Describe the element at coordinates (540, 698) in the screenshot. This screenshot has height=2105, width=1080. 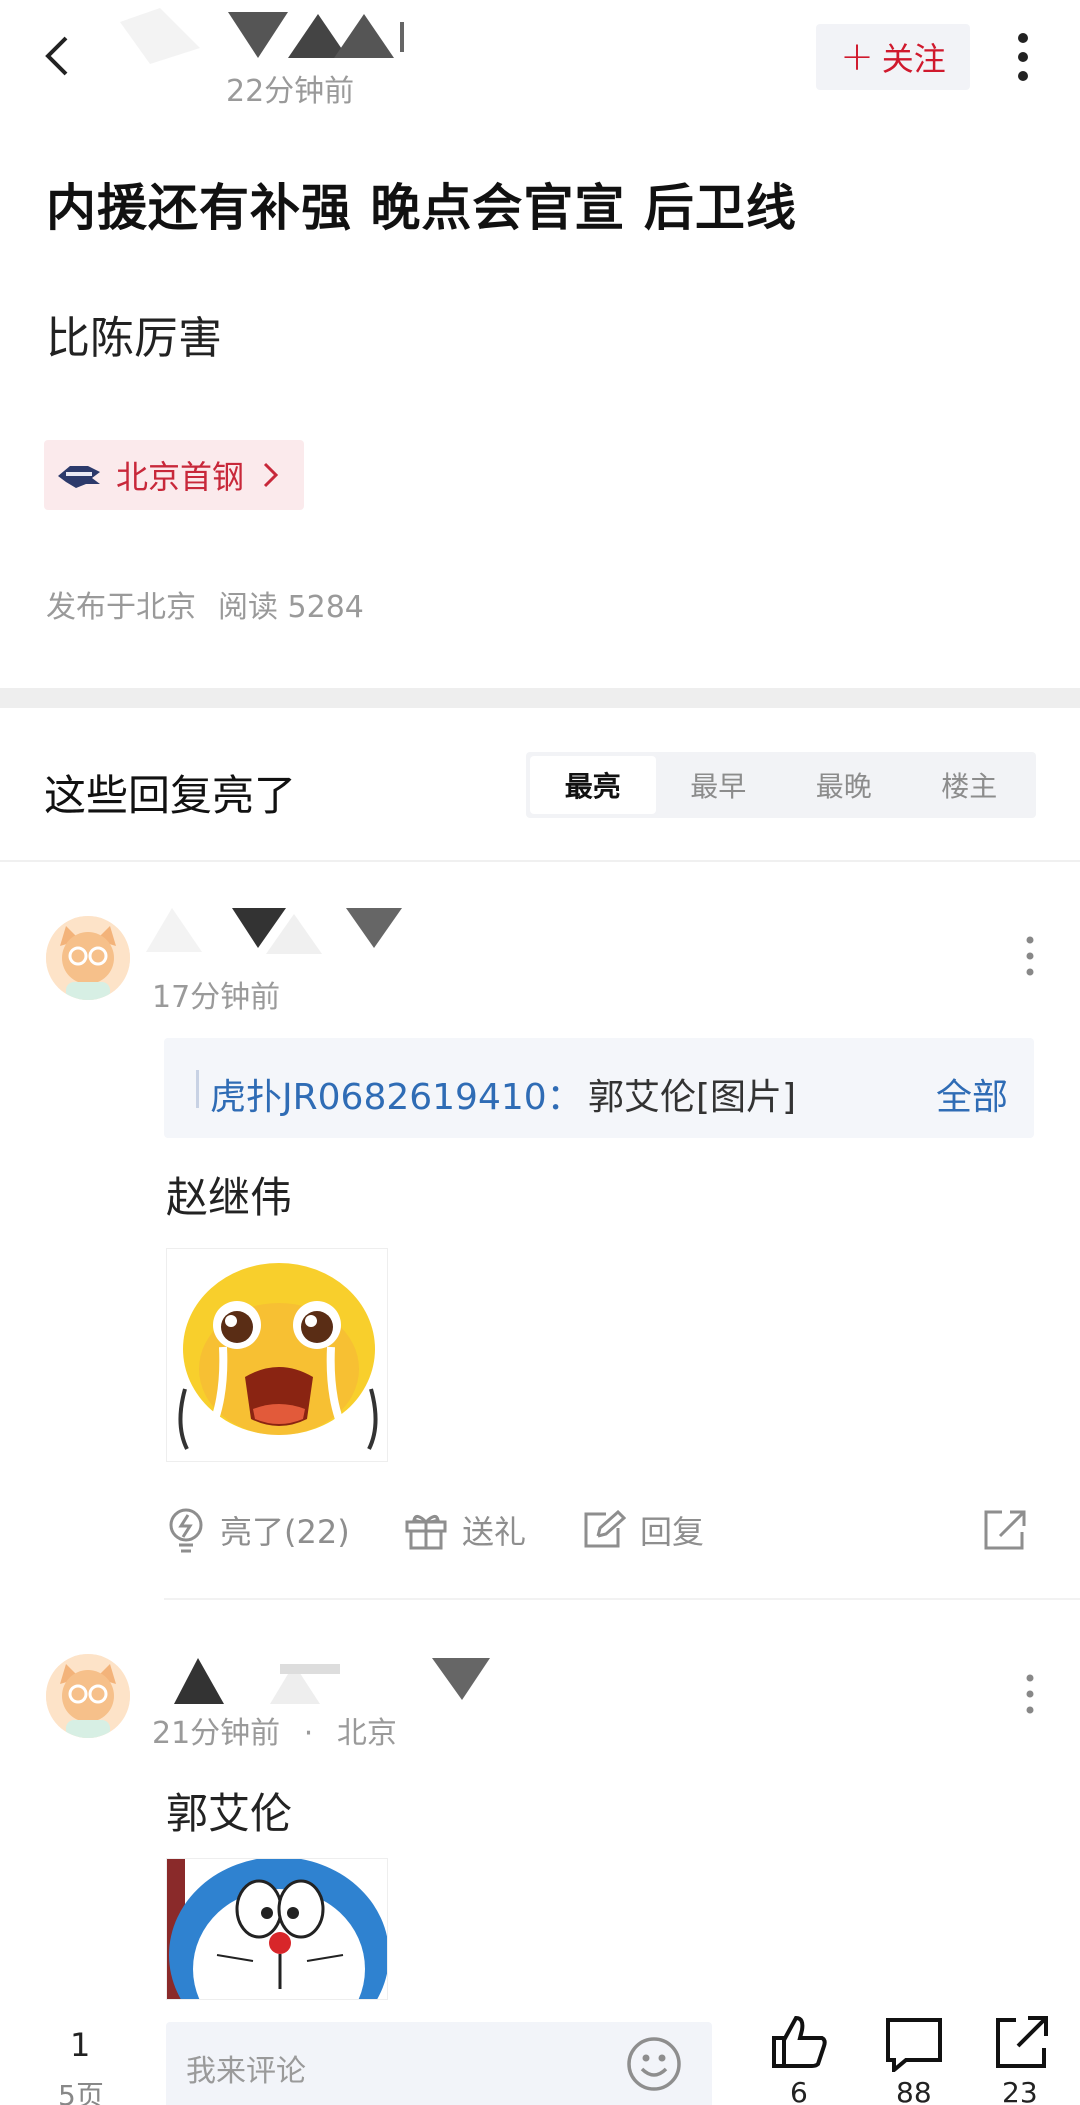
I see `section-divider` at that location.